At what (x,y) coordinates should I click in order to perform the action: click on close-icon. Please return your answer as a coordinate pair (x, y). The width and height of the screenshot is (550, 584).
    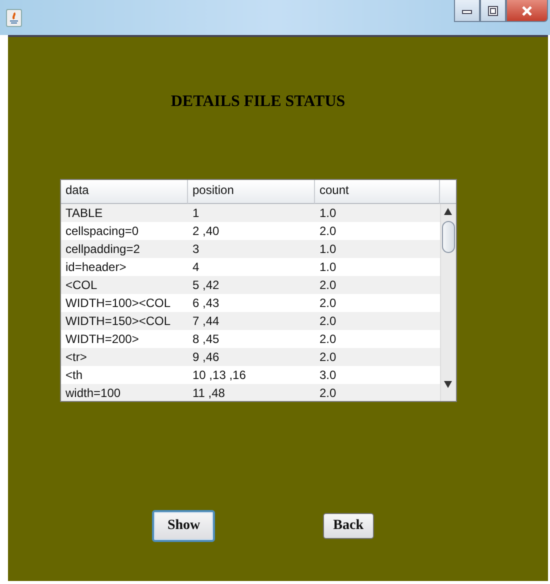
    Looking at the image, I should click on (527, 11).